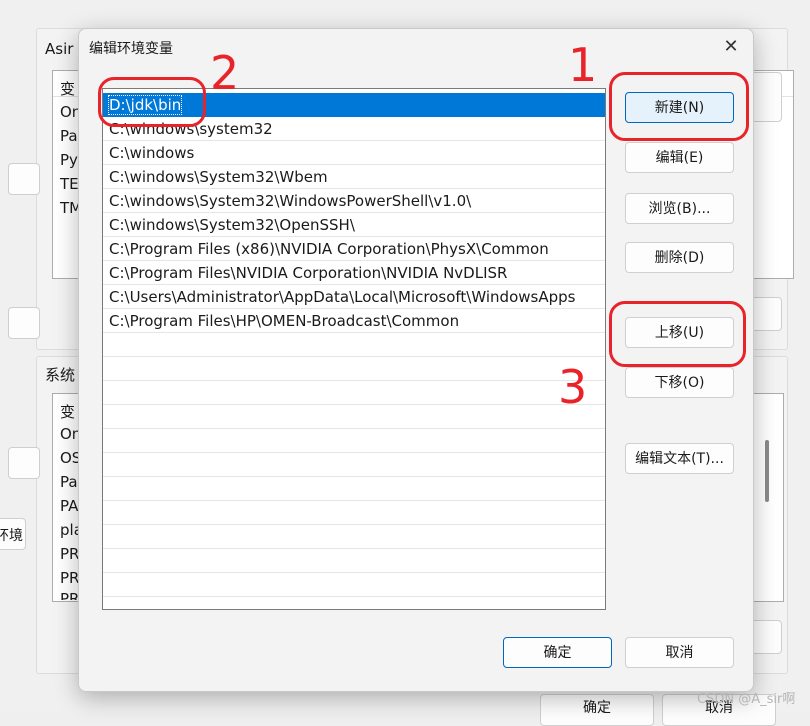  What do you see at coordinates (677, 334) in the screenshot?
I see `annotation-ring-move-up-button` at bounding box center [677, 334].